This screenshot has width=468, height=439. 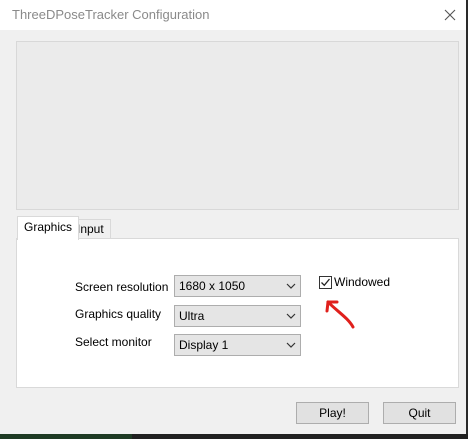 I want to click on title-bar: ThreeDPoseTracker Configuration, so click(x=233, y=15).